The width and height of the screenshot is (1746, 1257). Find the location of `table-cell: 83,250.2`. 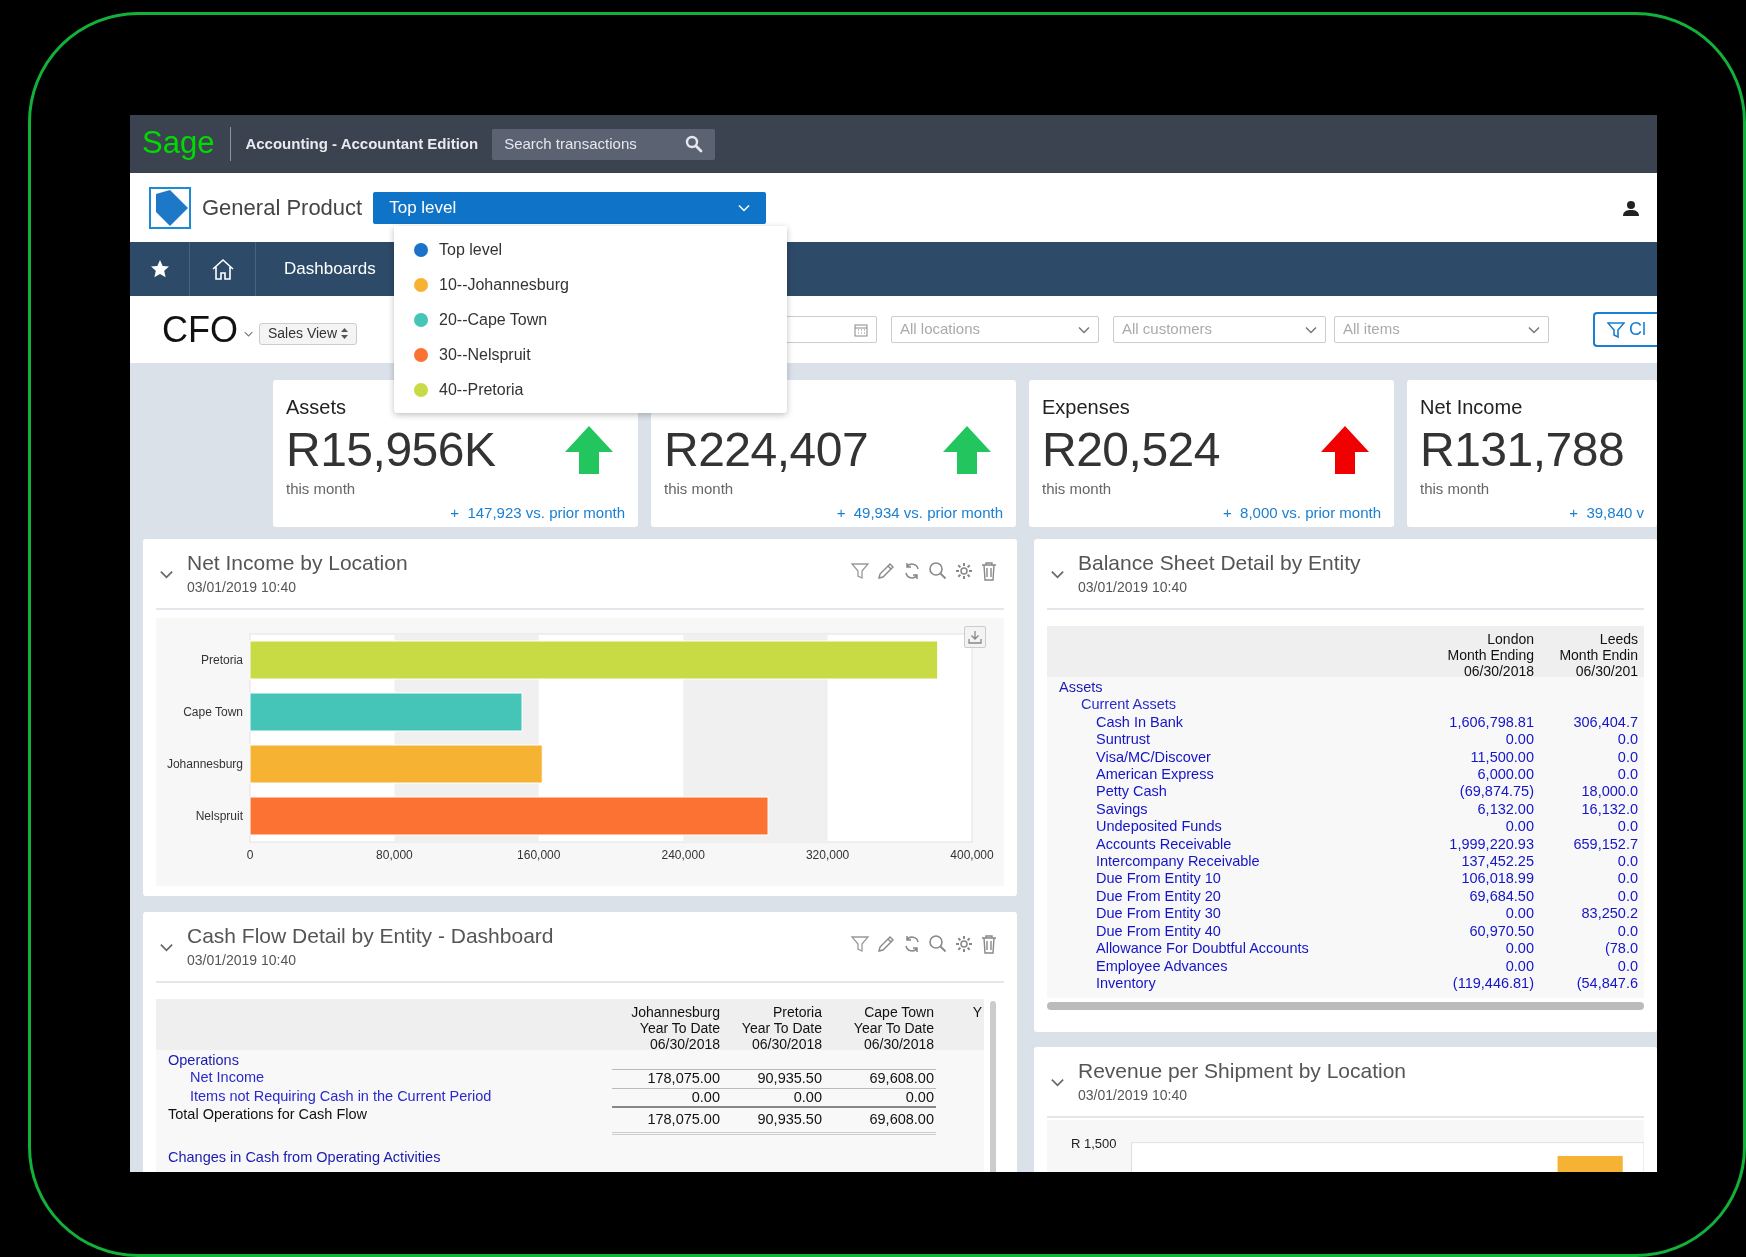

table-cell: 83,250.2 is located at coordinates (1609, 913).